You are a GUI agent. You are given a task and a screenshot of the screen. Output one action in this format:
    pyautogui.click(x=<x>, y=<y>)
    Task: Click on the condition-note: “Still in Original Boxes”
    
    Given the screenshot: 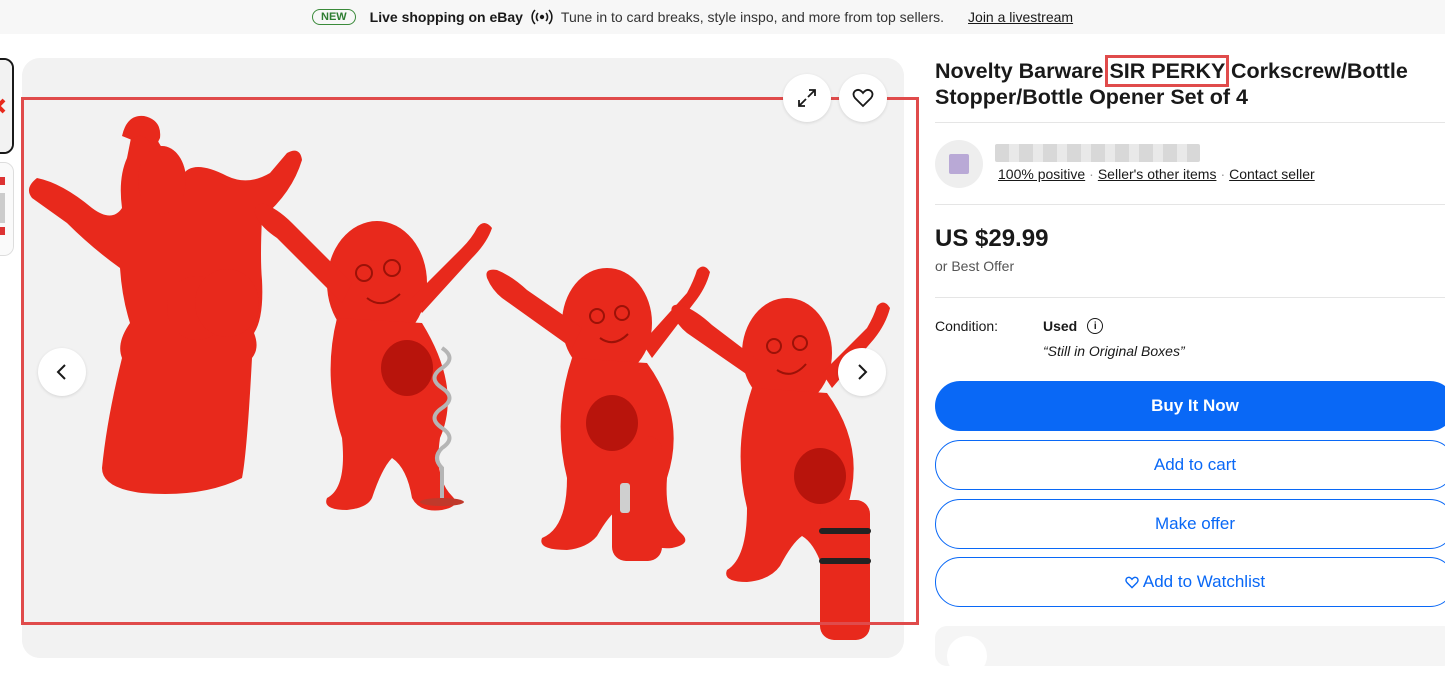 What is the action you would take?
    pyautogui.click(x=1114, y=351)
    